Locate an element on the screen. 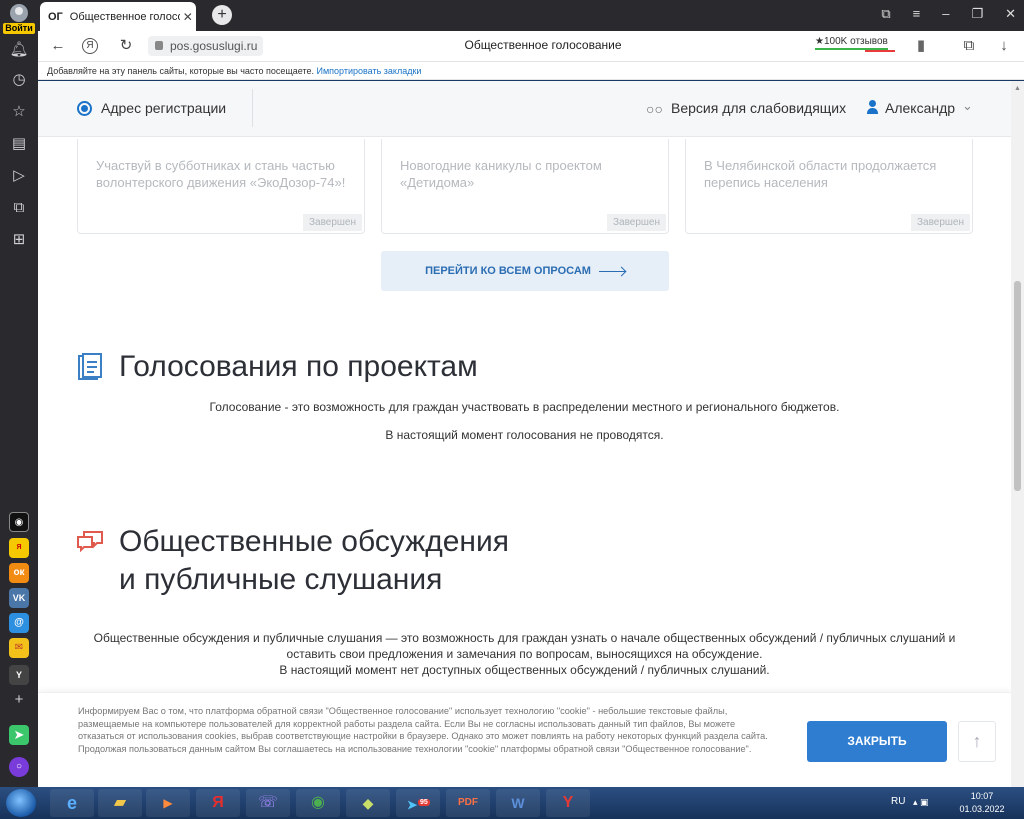  clock-time: 10:07 is located at coordinates (982, 796).